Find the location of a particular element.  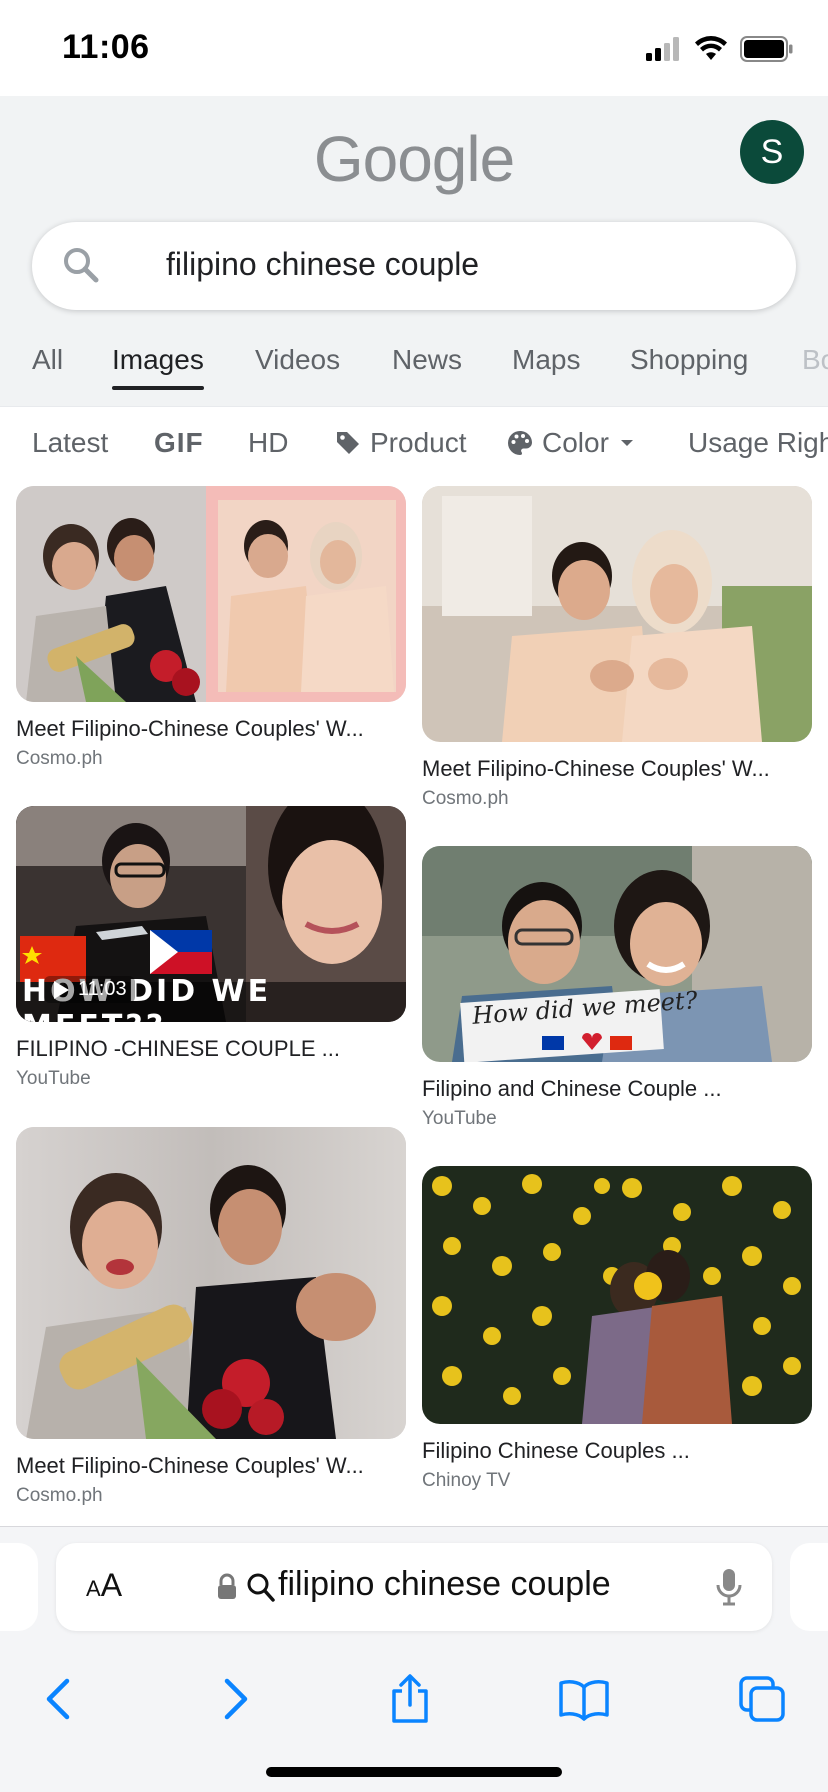

tab-images: Images is located at coordinates (158, 368).